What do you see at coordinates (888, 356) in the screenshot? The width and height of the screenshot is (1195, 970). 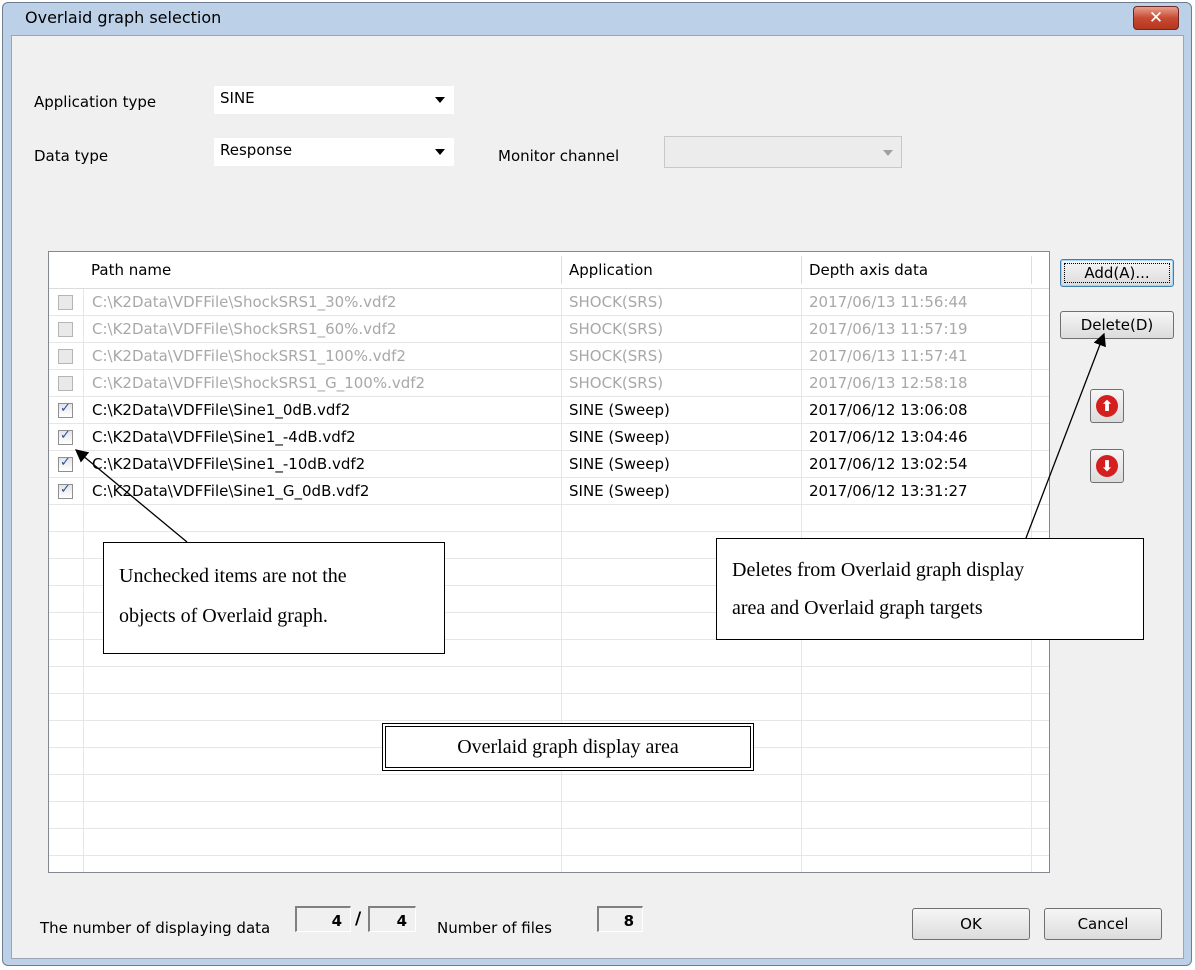 I see `cell-depth: 2017/06/13 11:57:41` at bounding box center [888, 356].